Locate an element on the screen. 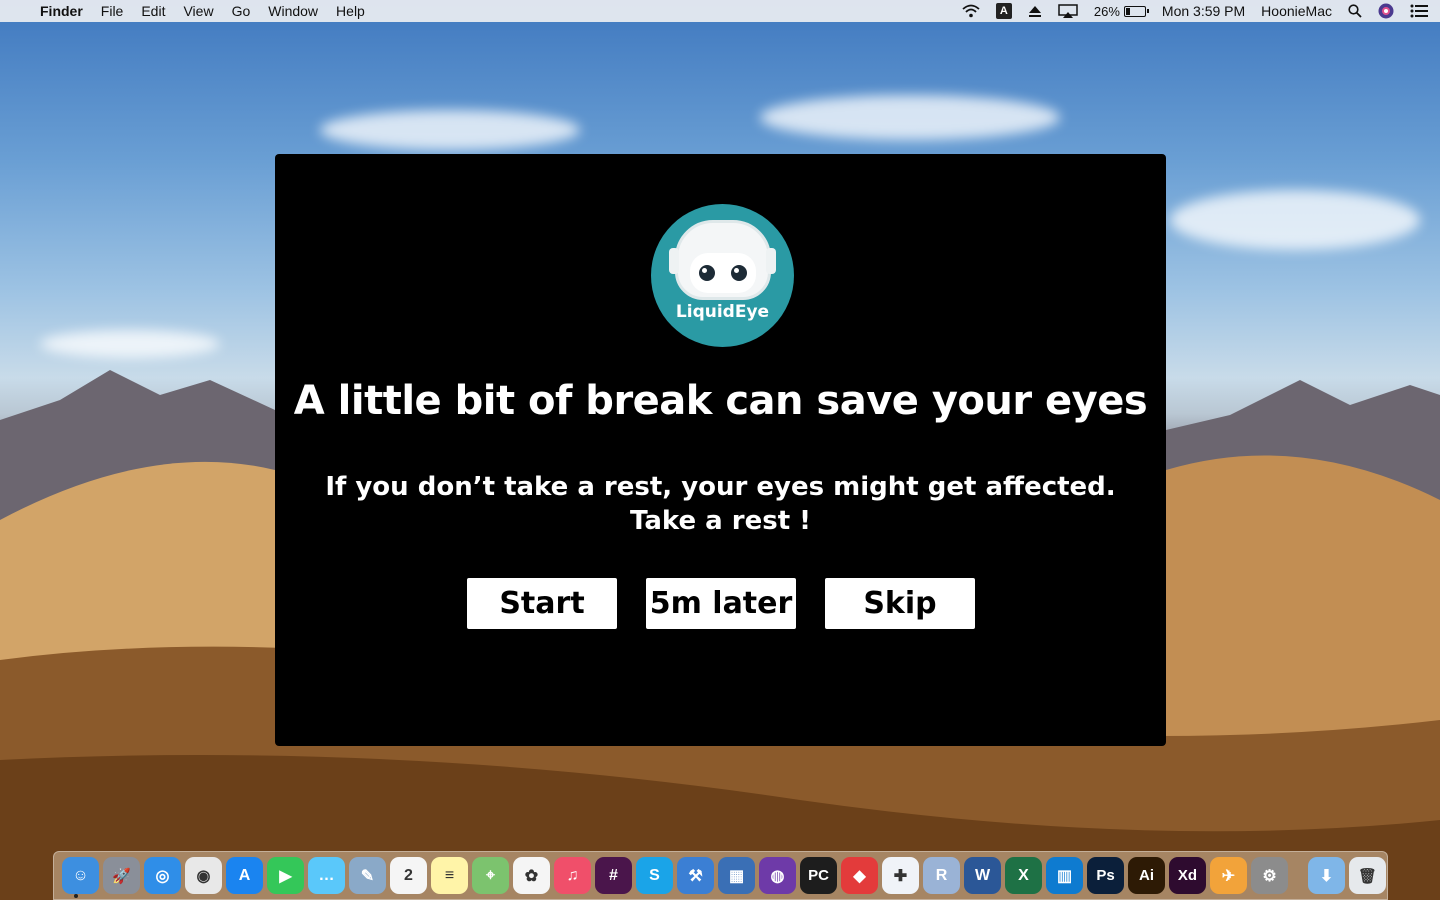 This screenshot has height=900, width=1440. robot-icon is located at coordinates (723, 260).